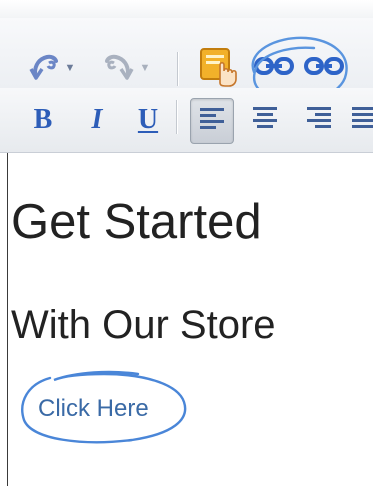 This screenshot has height=486, width=373. I want to click on italic-button: I, so click(97, 120).